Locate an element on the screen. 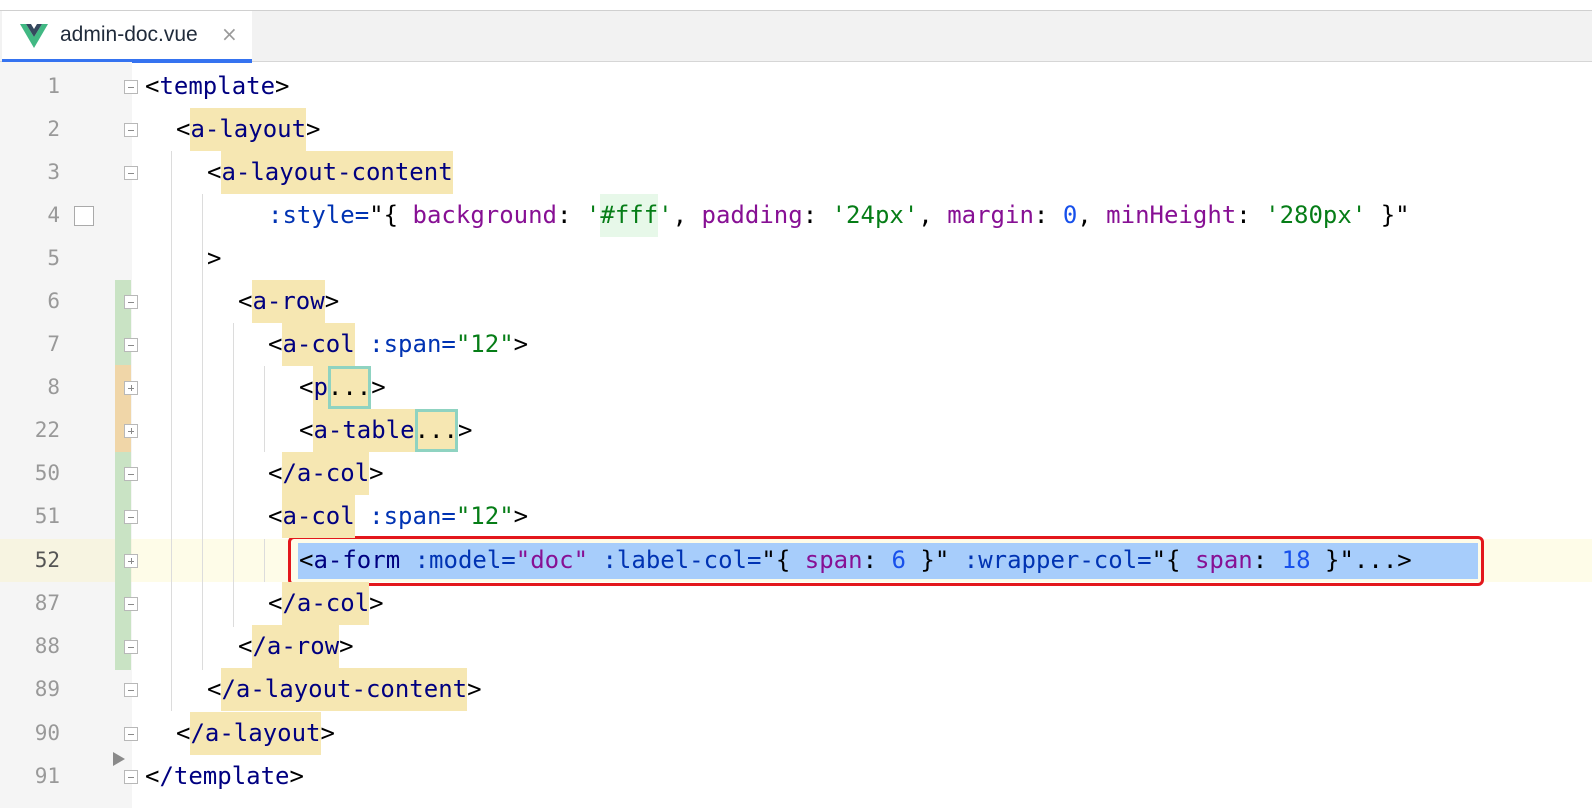 This screenshot has width=1592, height=808. code-line-2: <a-layout> is located at coordinates (248, 129).